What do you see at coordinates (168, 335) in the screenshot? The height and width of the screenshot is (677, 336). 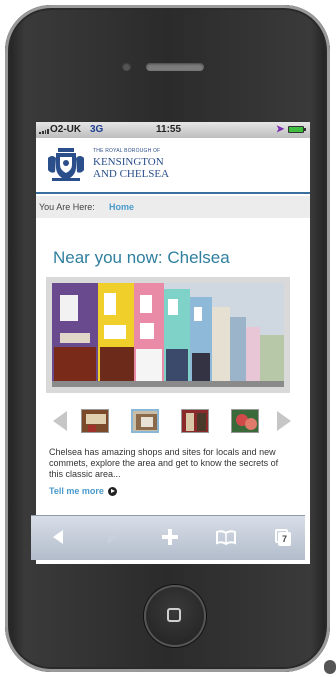 I see `hero-image` at bounding box center [168, 335].